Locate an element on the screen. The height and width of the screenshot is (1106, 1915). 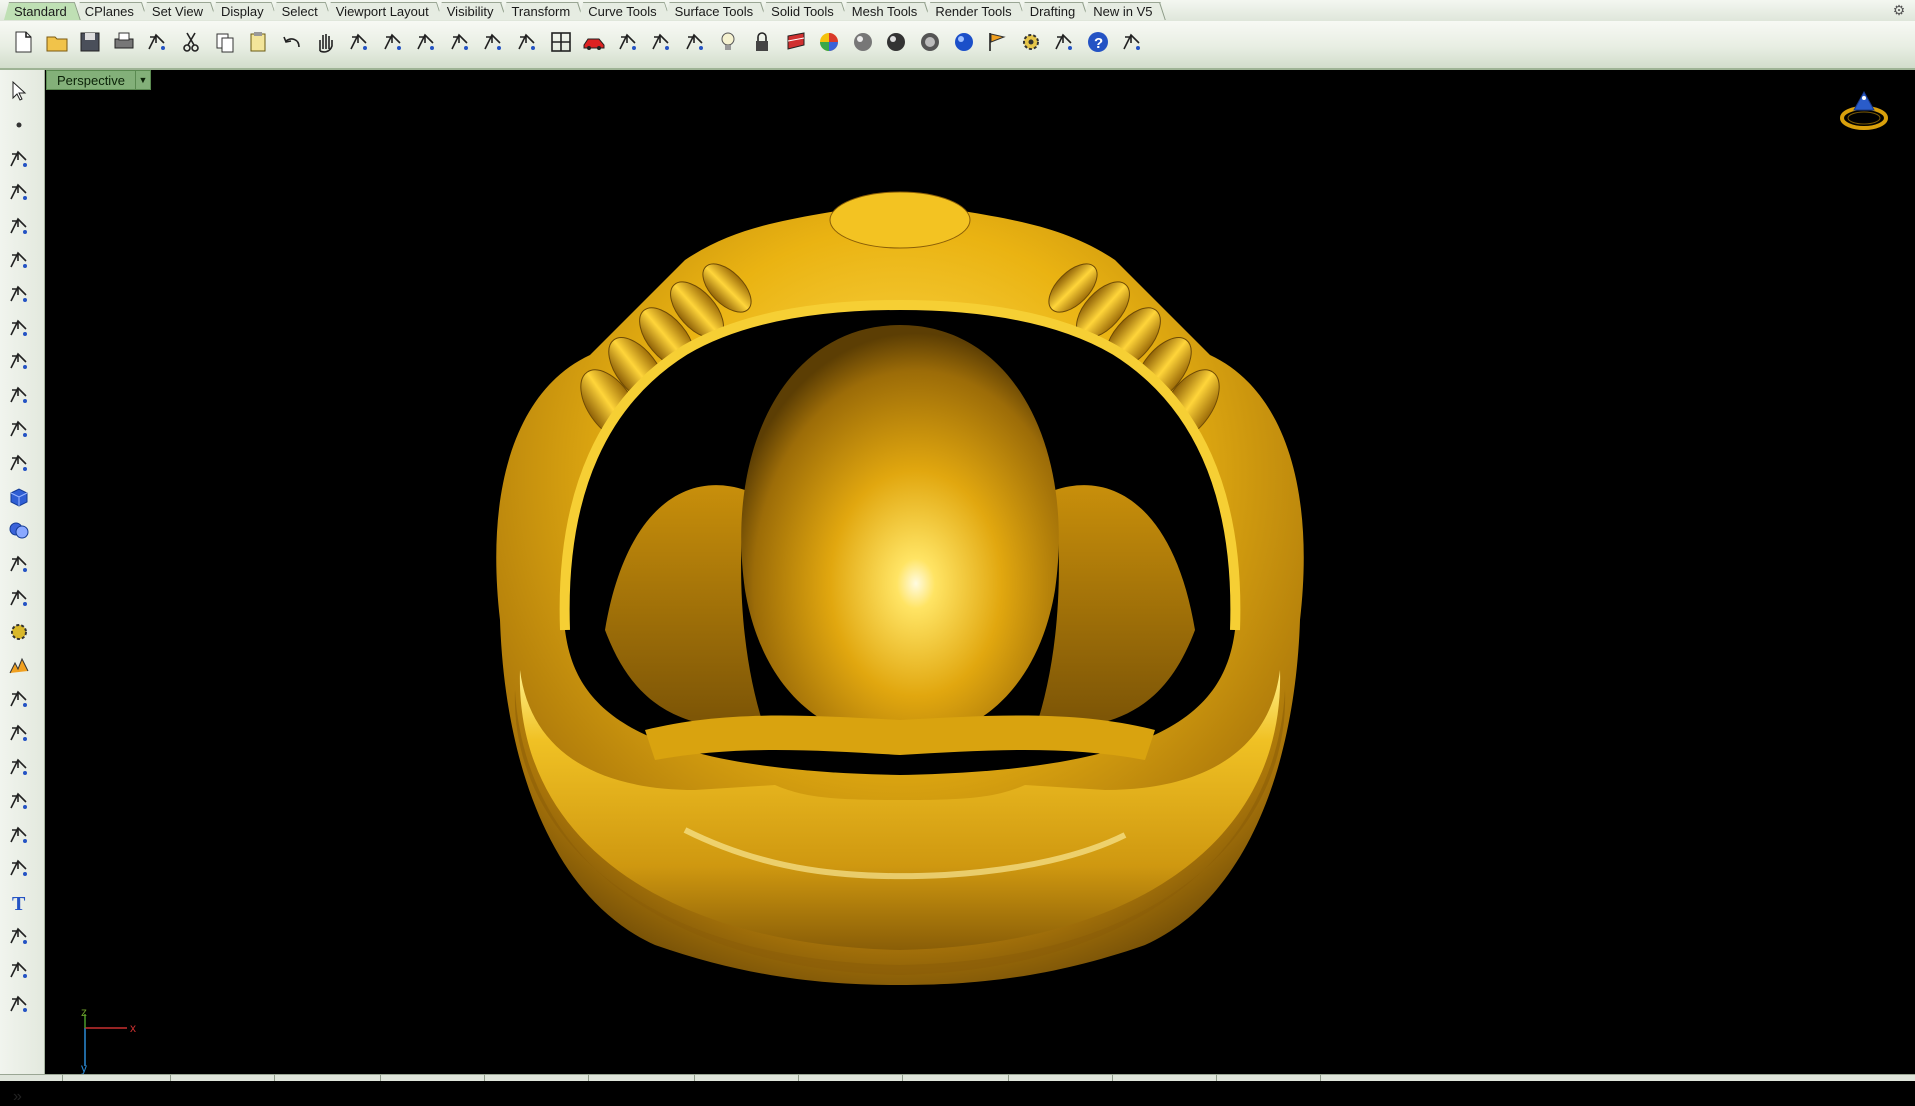
undo-view-icon is located at coordinates (527, 42).